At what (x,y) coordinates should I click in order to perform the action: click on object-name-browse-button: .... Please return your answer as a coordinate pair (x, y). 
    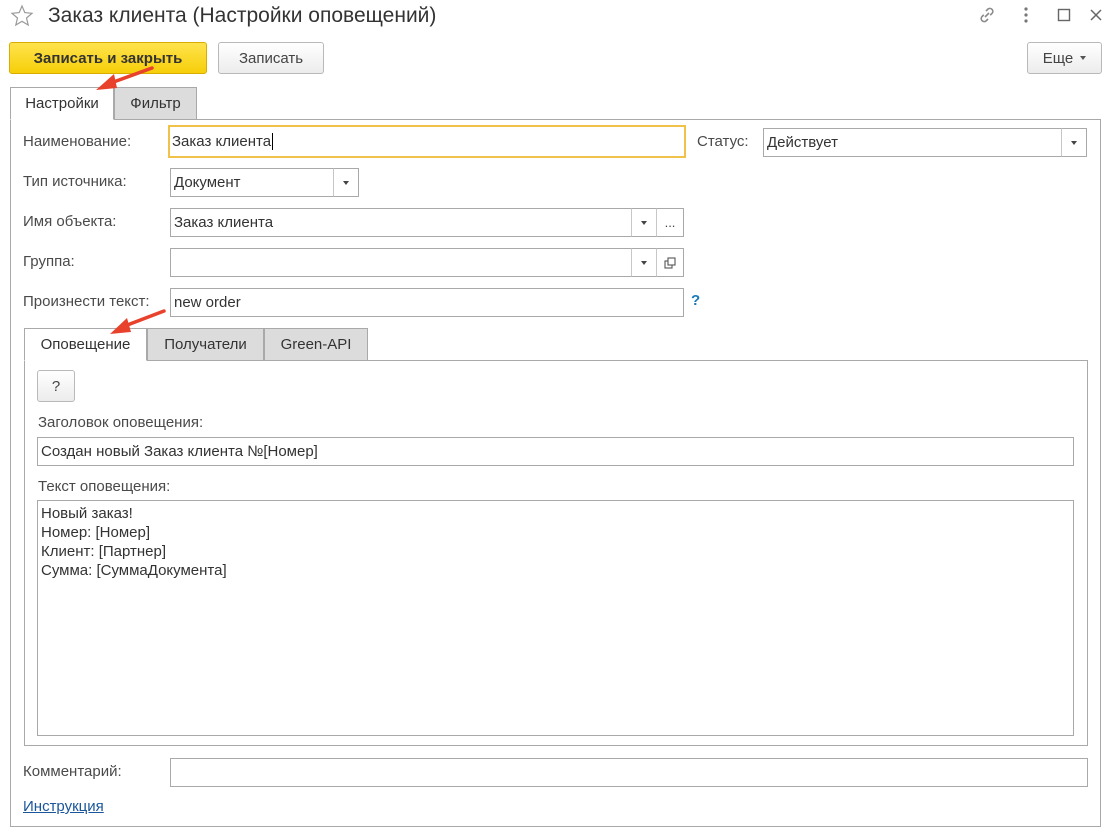
    Looking at the image, I should click on (670, 222).